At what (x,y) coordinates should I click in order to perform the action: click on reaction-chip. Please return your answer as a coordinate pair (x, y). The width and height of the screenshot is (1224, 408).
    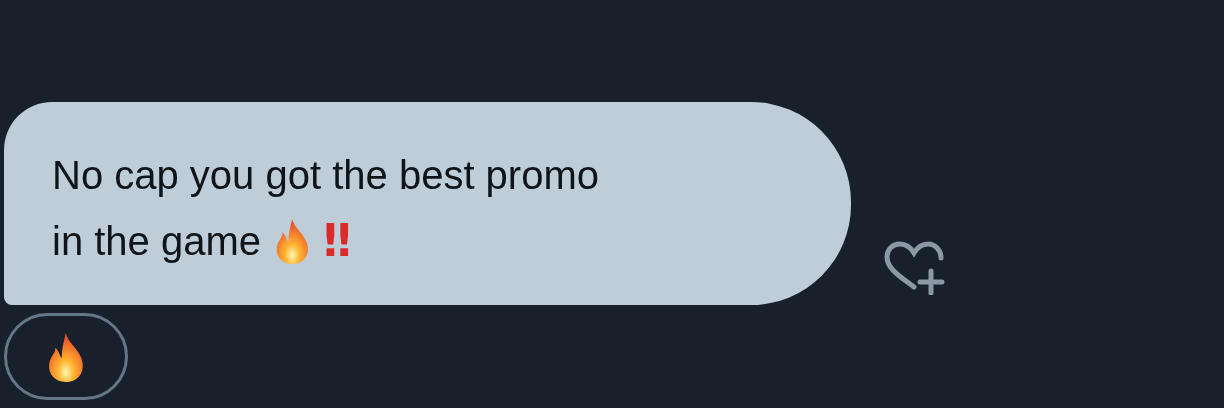
    Looking at the image, I should click on (66, 356).